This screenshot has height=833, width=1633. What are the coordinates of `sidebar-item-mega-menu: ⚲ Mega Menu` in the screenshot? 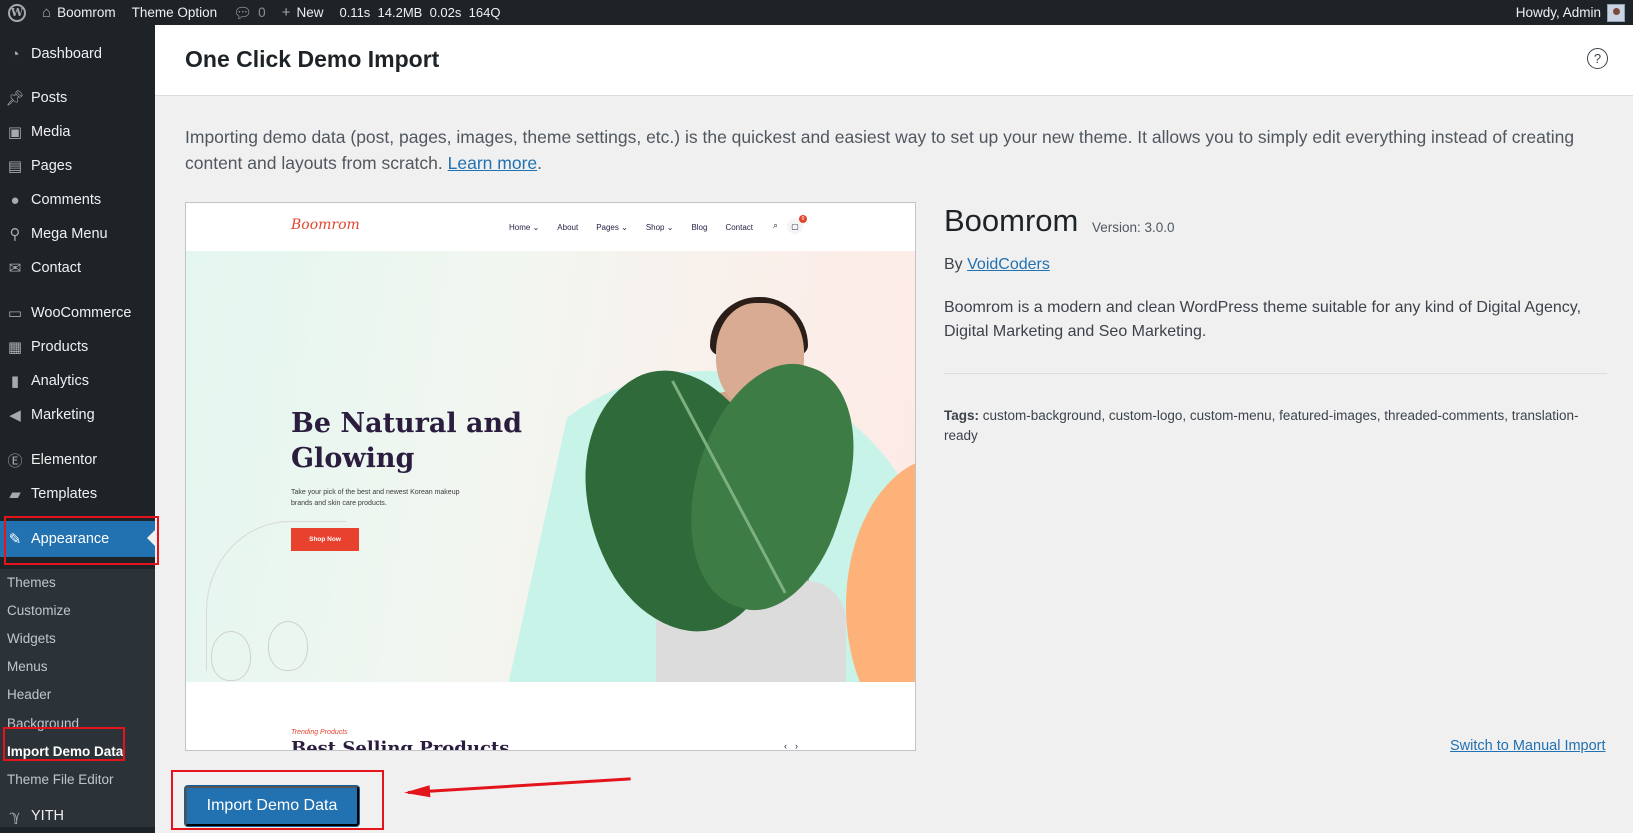 It's located at (77, 234).